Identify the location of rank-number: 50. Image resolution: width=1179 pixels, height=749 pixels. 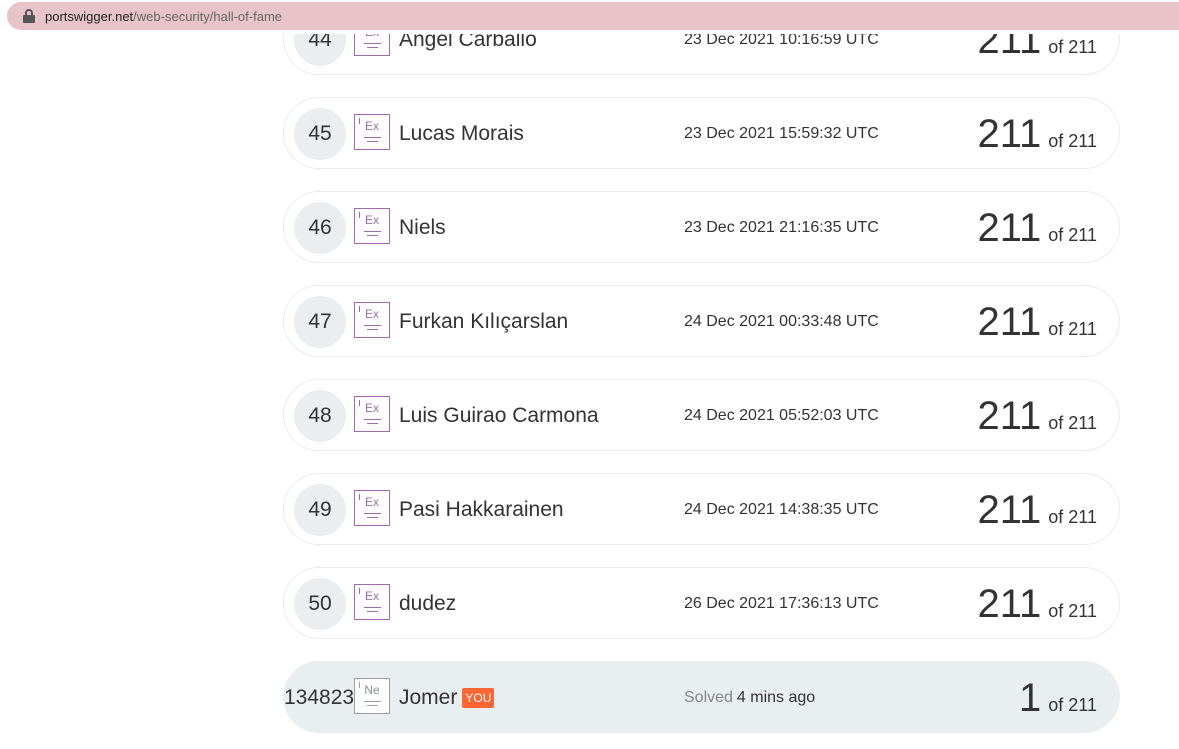
(320, 604).